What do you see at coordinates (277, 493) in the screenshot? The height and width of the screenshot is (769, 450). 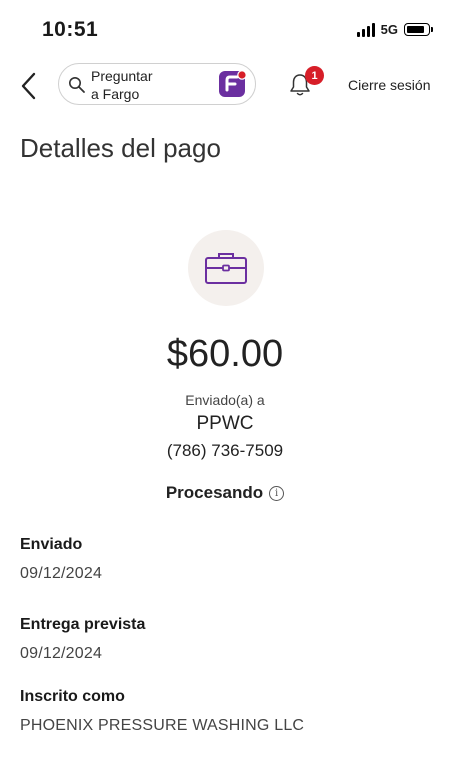 I see `info-icon: i` at bounding box center [277, 493].